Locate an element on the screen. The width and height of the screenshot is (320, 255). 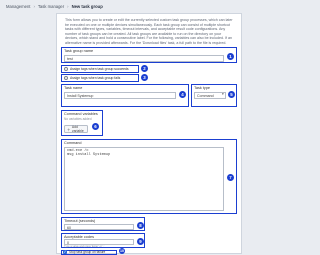
annotation-badge-2: 2 is located at coordinates (144, 68).